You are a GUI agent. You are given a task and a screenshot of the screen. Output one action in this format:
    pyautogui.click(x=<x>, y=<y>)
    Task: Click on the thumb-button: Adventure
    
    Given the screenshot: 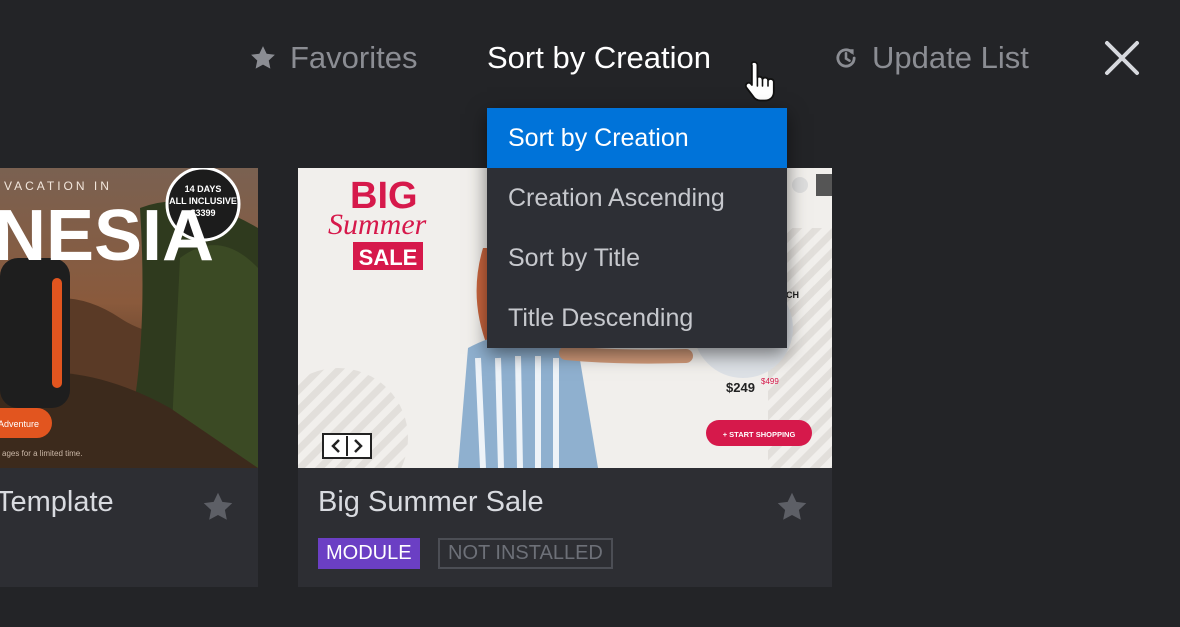 What is the action you would take?
    pyautogui.click(x=19, y=424)
    